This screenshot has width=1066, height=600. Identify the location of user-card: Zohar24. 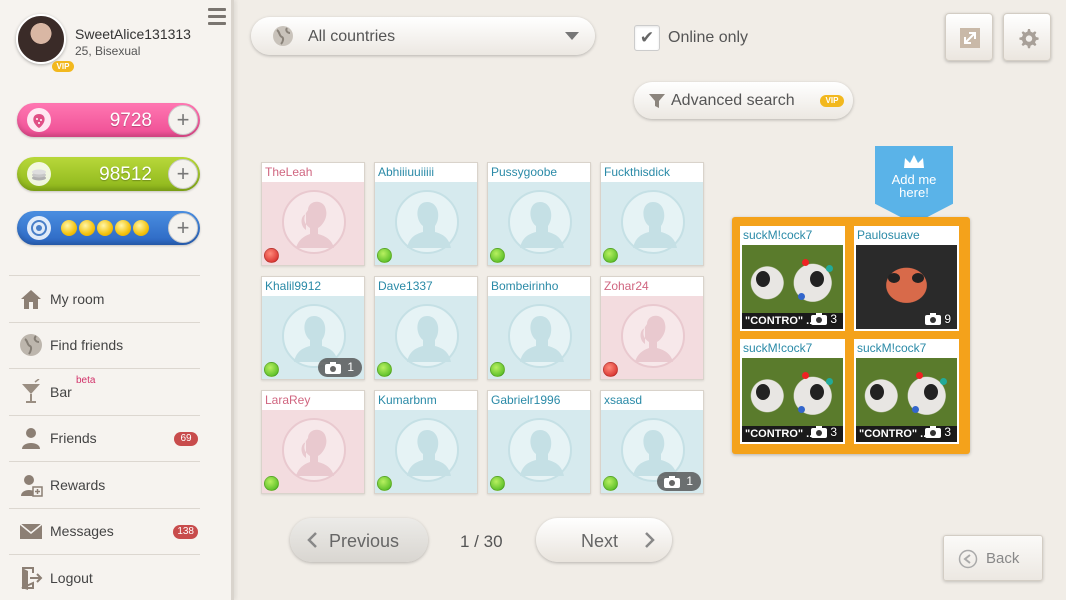
(652, 328).